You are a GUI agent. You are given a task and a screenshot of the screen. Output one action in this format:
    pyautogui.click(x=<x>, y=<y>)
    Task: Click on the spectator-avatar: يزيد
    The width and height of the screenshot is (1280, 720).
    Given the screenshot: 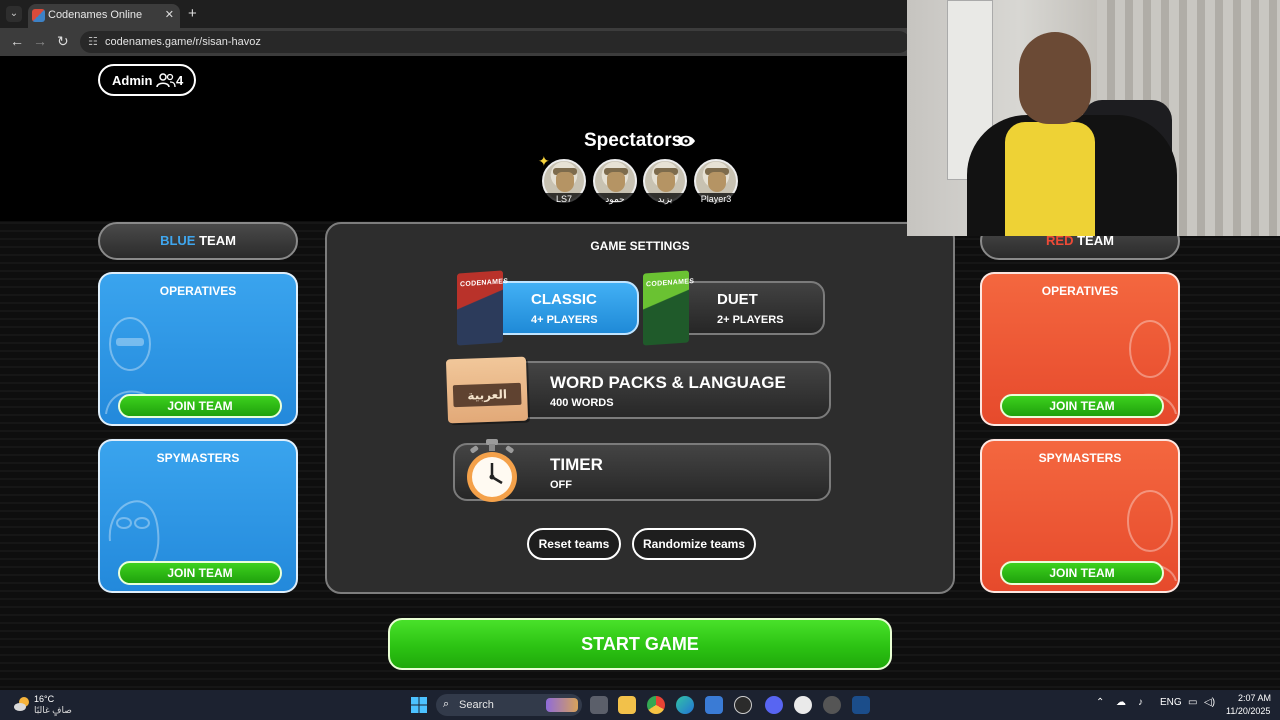 What is the action you would take?
    pyautogui.click(x=665, y=182)
    